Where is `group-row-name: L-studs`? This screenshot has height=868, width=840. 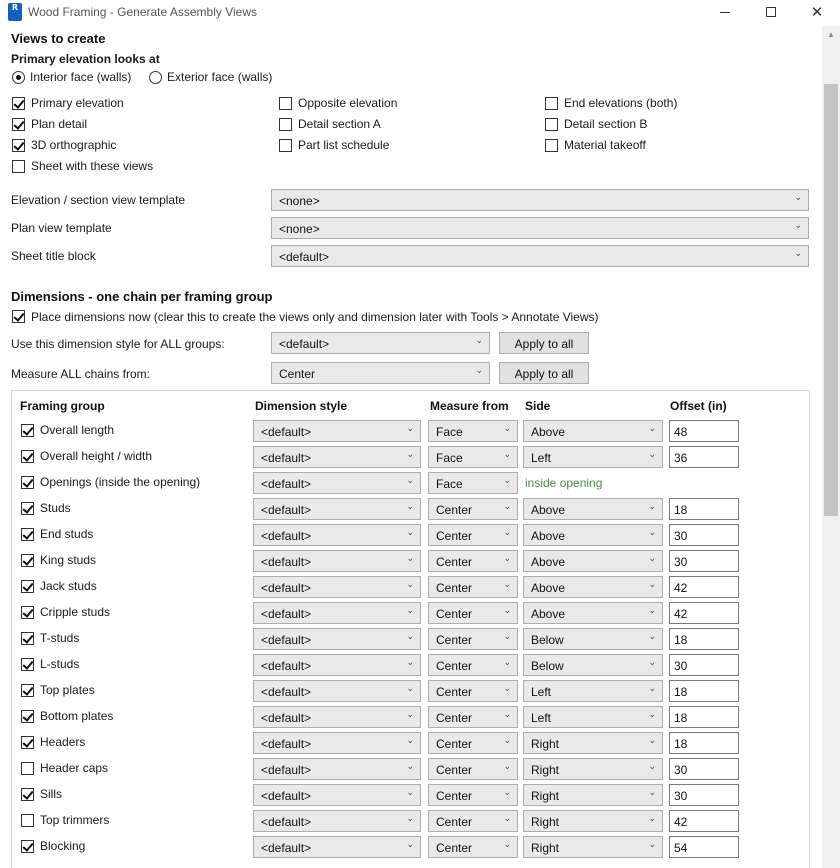
group-row-name: L-studs is located at coordinates (59, 664).